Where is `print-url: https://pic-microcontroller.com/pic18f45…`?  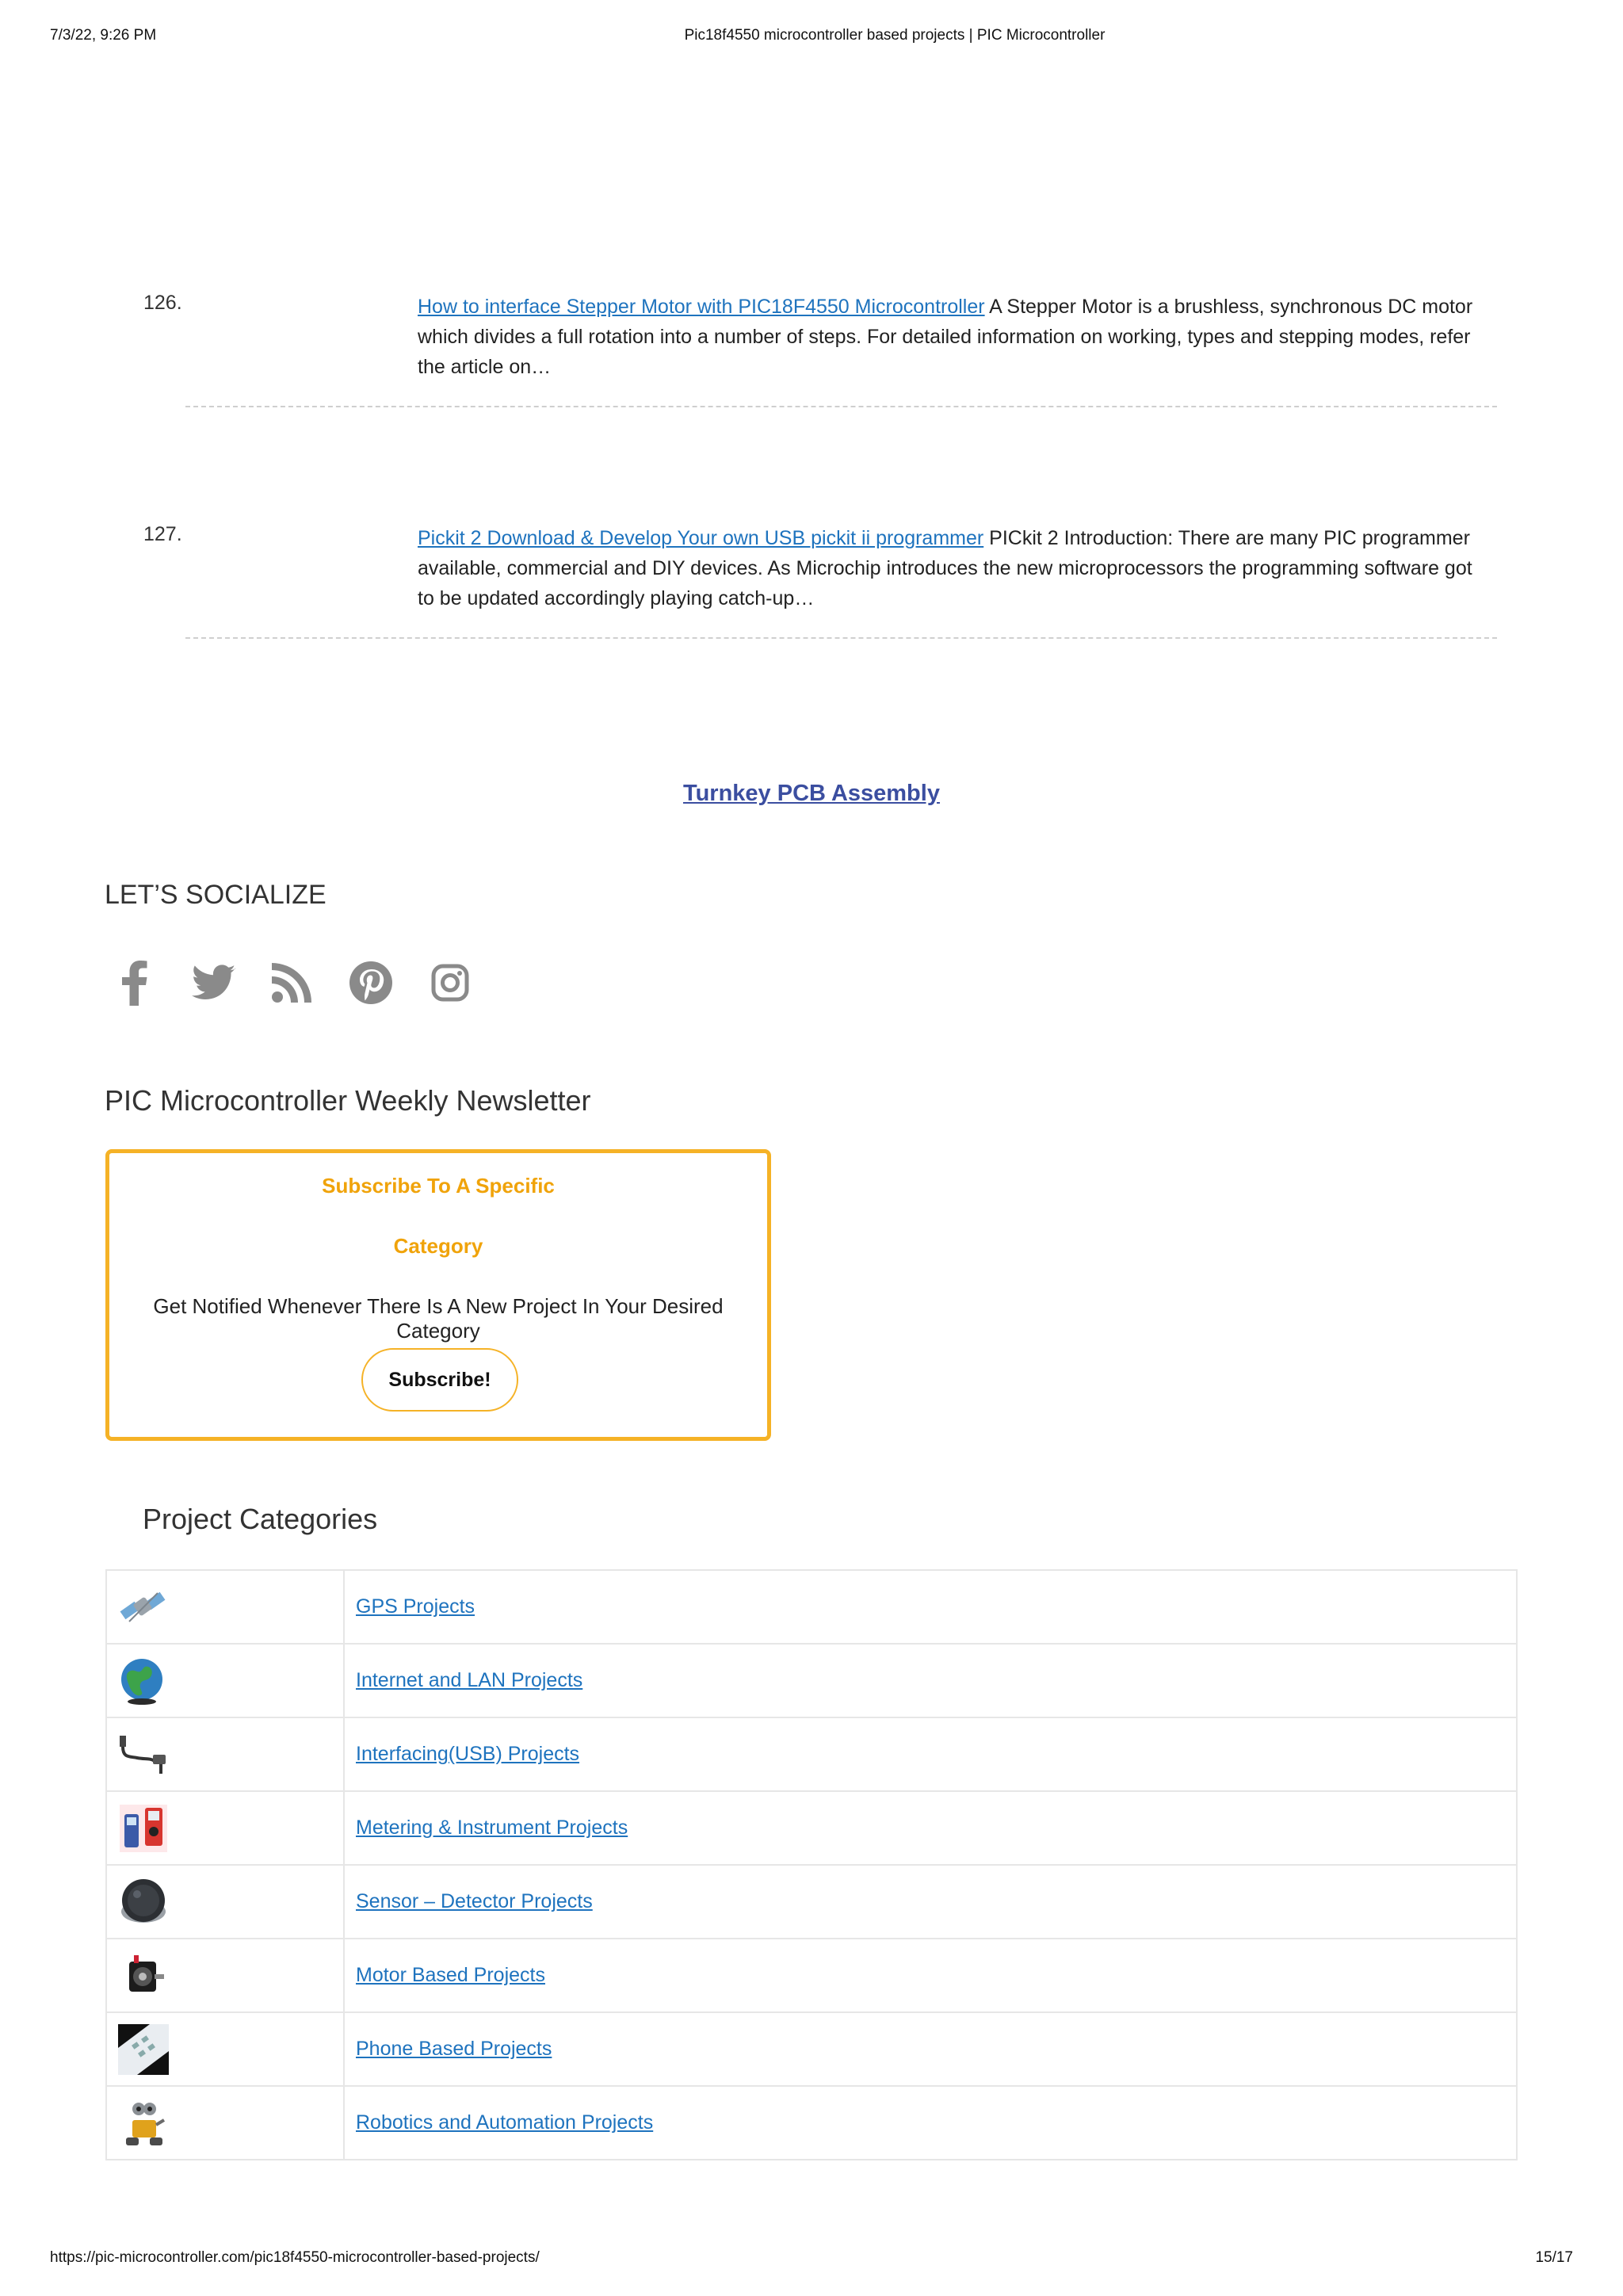
print-url: https://pic-microcontroller.com/pic18f45… is located at coordinates (295, 2257).